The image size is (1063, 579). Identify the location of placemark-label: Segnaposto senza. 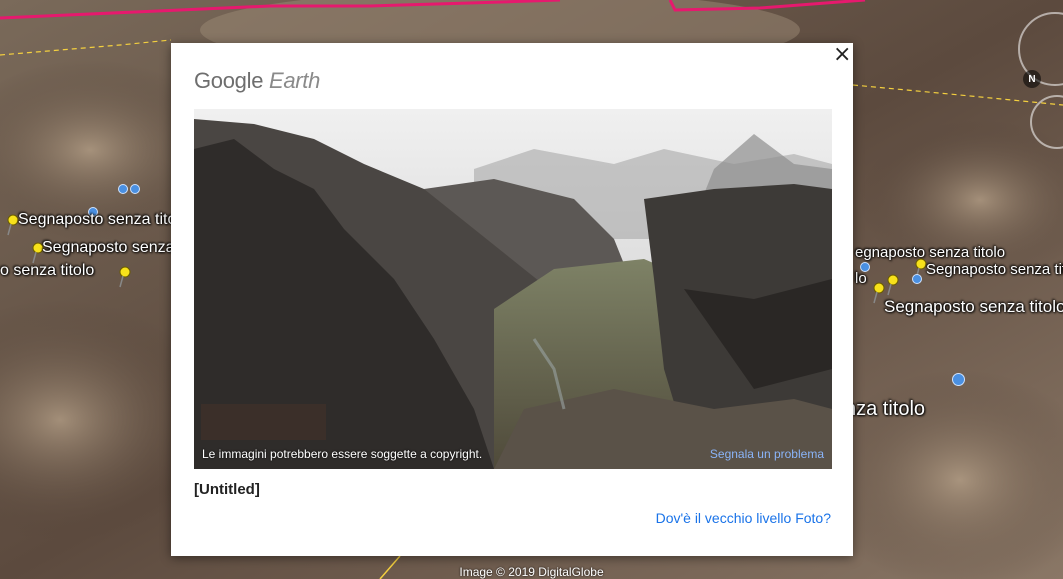
(108, 248).